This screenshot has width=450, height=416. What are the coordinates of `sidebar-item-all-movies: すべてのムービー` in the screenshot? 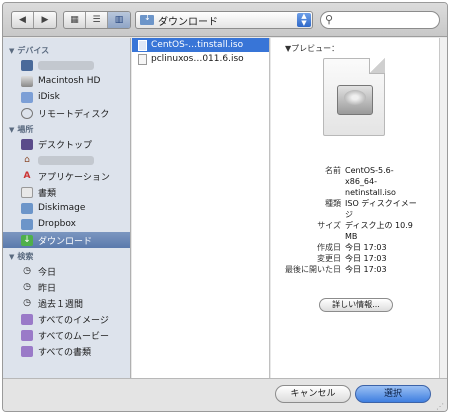 It's located at (66, 335).